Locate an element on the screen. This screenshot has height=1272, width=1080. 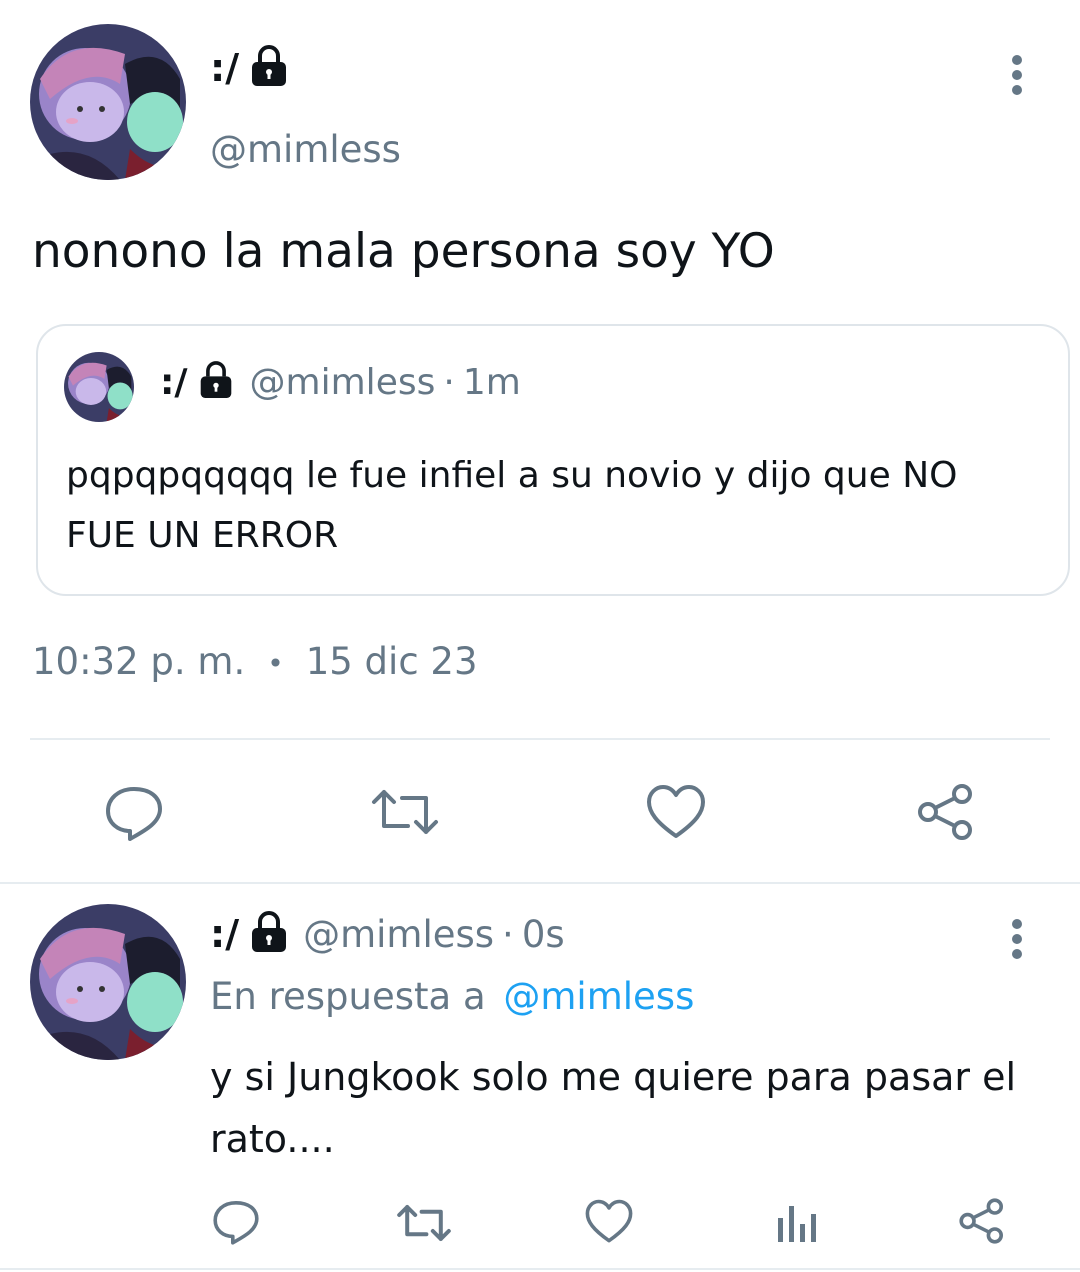
quoted-handle: @mimless is located at coordinates (342, 382).